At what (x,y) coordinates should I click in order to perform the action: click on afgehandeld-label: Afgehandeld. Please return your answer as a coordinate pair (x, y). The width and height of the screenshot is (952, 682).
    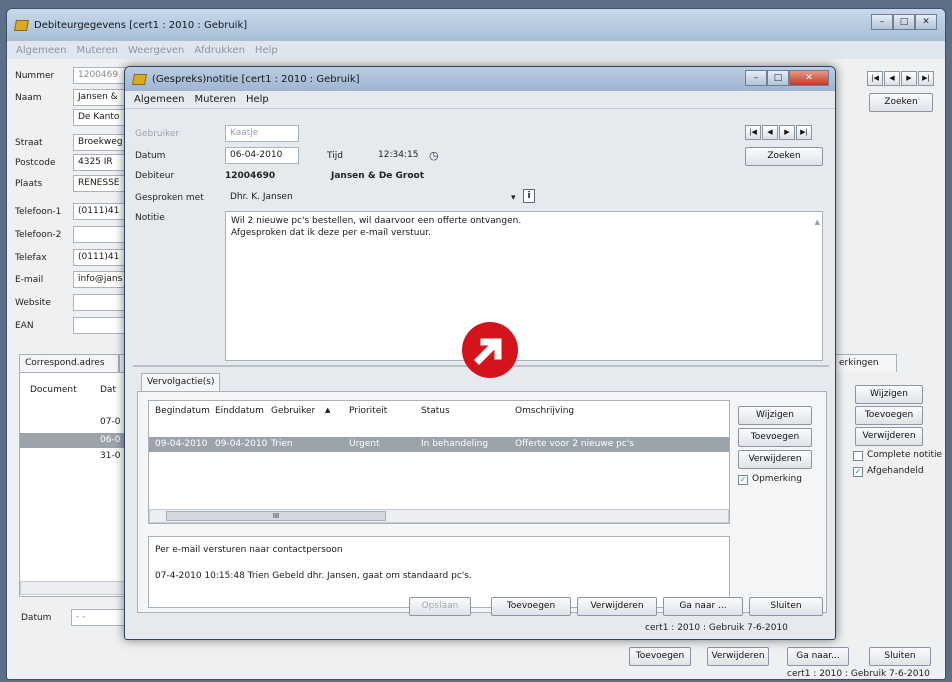
    Looking at the image, I should click on (895, 471).